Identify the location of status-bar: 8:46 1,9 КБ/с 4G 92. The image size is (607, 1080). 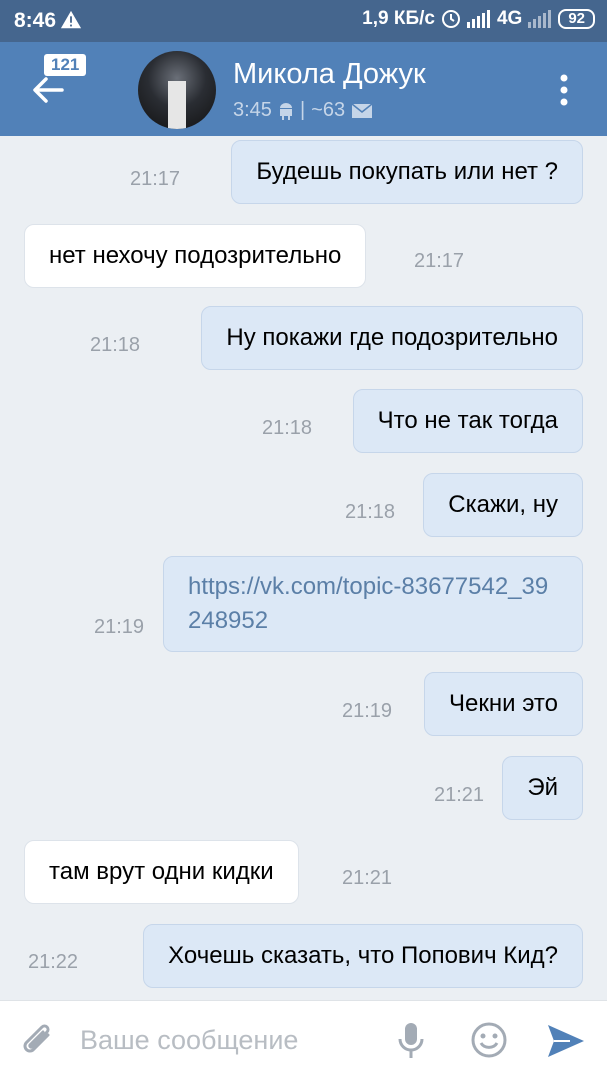
(303, 21).